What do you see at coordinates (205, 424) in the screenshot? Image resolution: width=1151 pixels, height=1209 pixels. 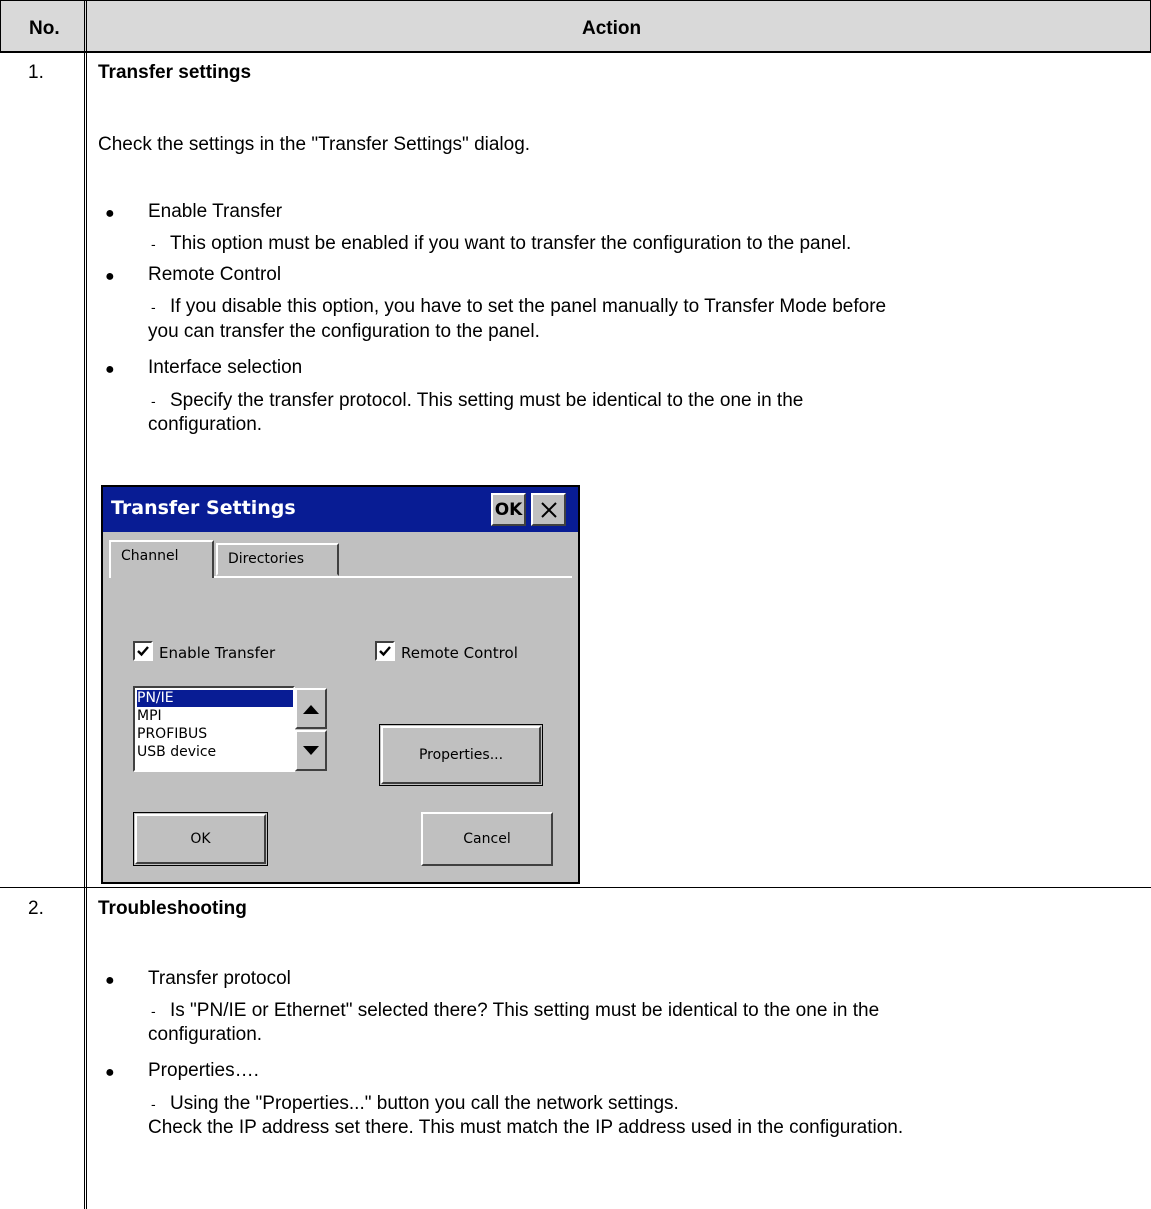 I see `step-1-item-3-detail-line-2: configuration.` at bounding box center [205, 424].